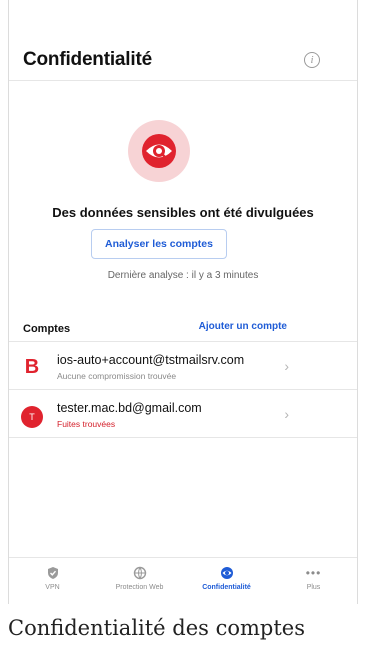 This screenshot has height=652, width=365. Describe the element at coordinates (313, 581) in the screenshot. I see `tab-more: ••• Plus` at that location.